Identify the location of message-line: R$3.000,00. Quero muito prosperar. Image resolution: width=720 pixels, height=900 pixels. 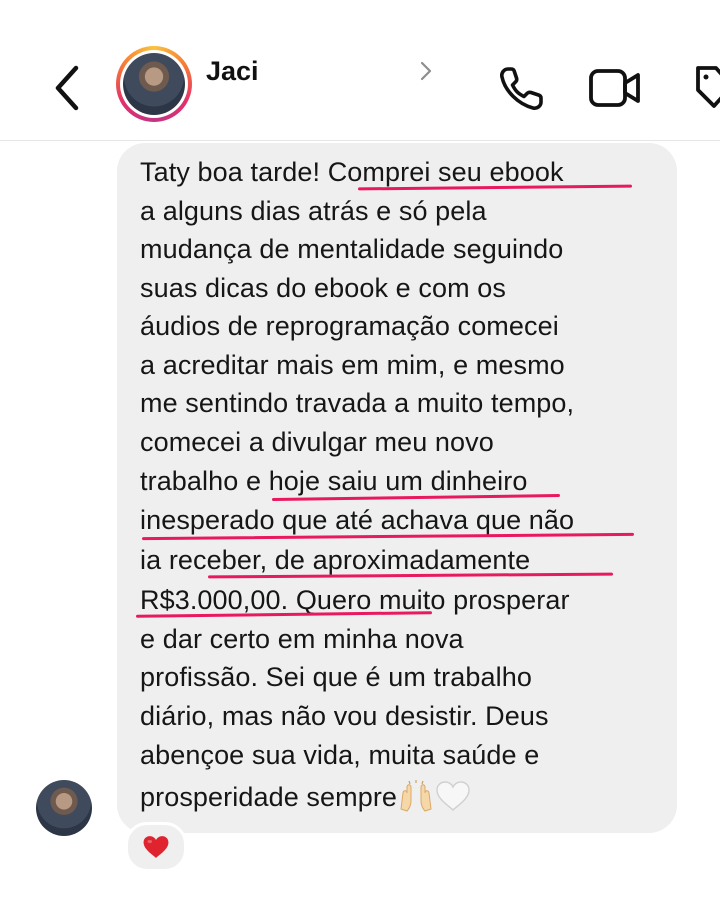
(355, 600).